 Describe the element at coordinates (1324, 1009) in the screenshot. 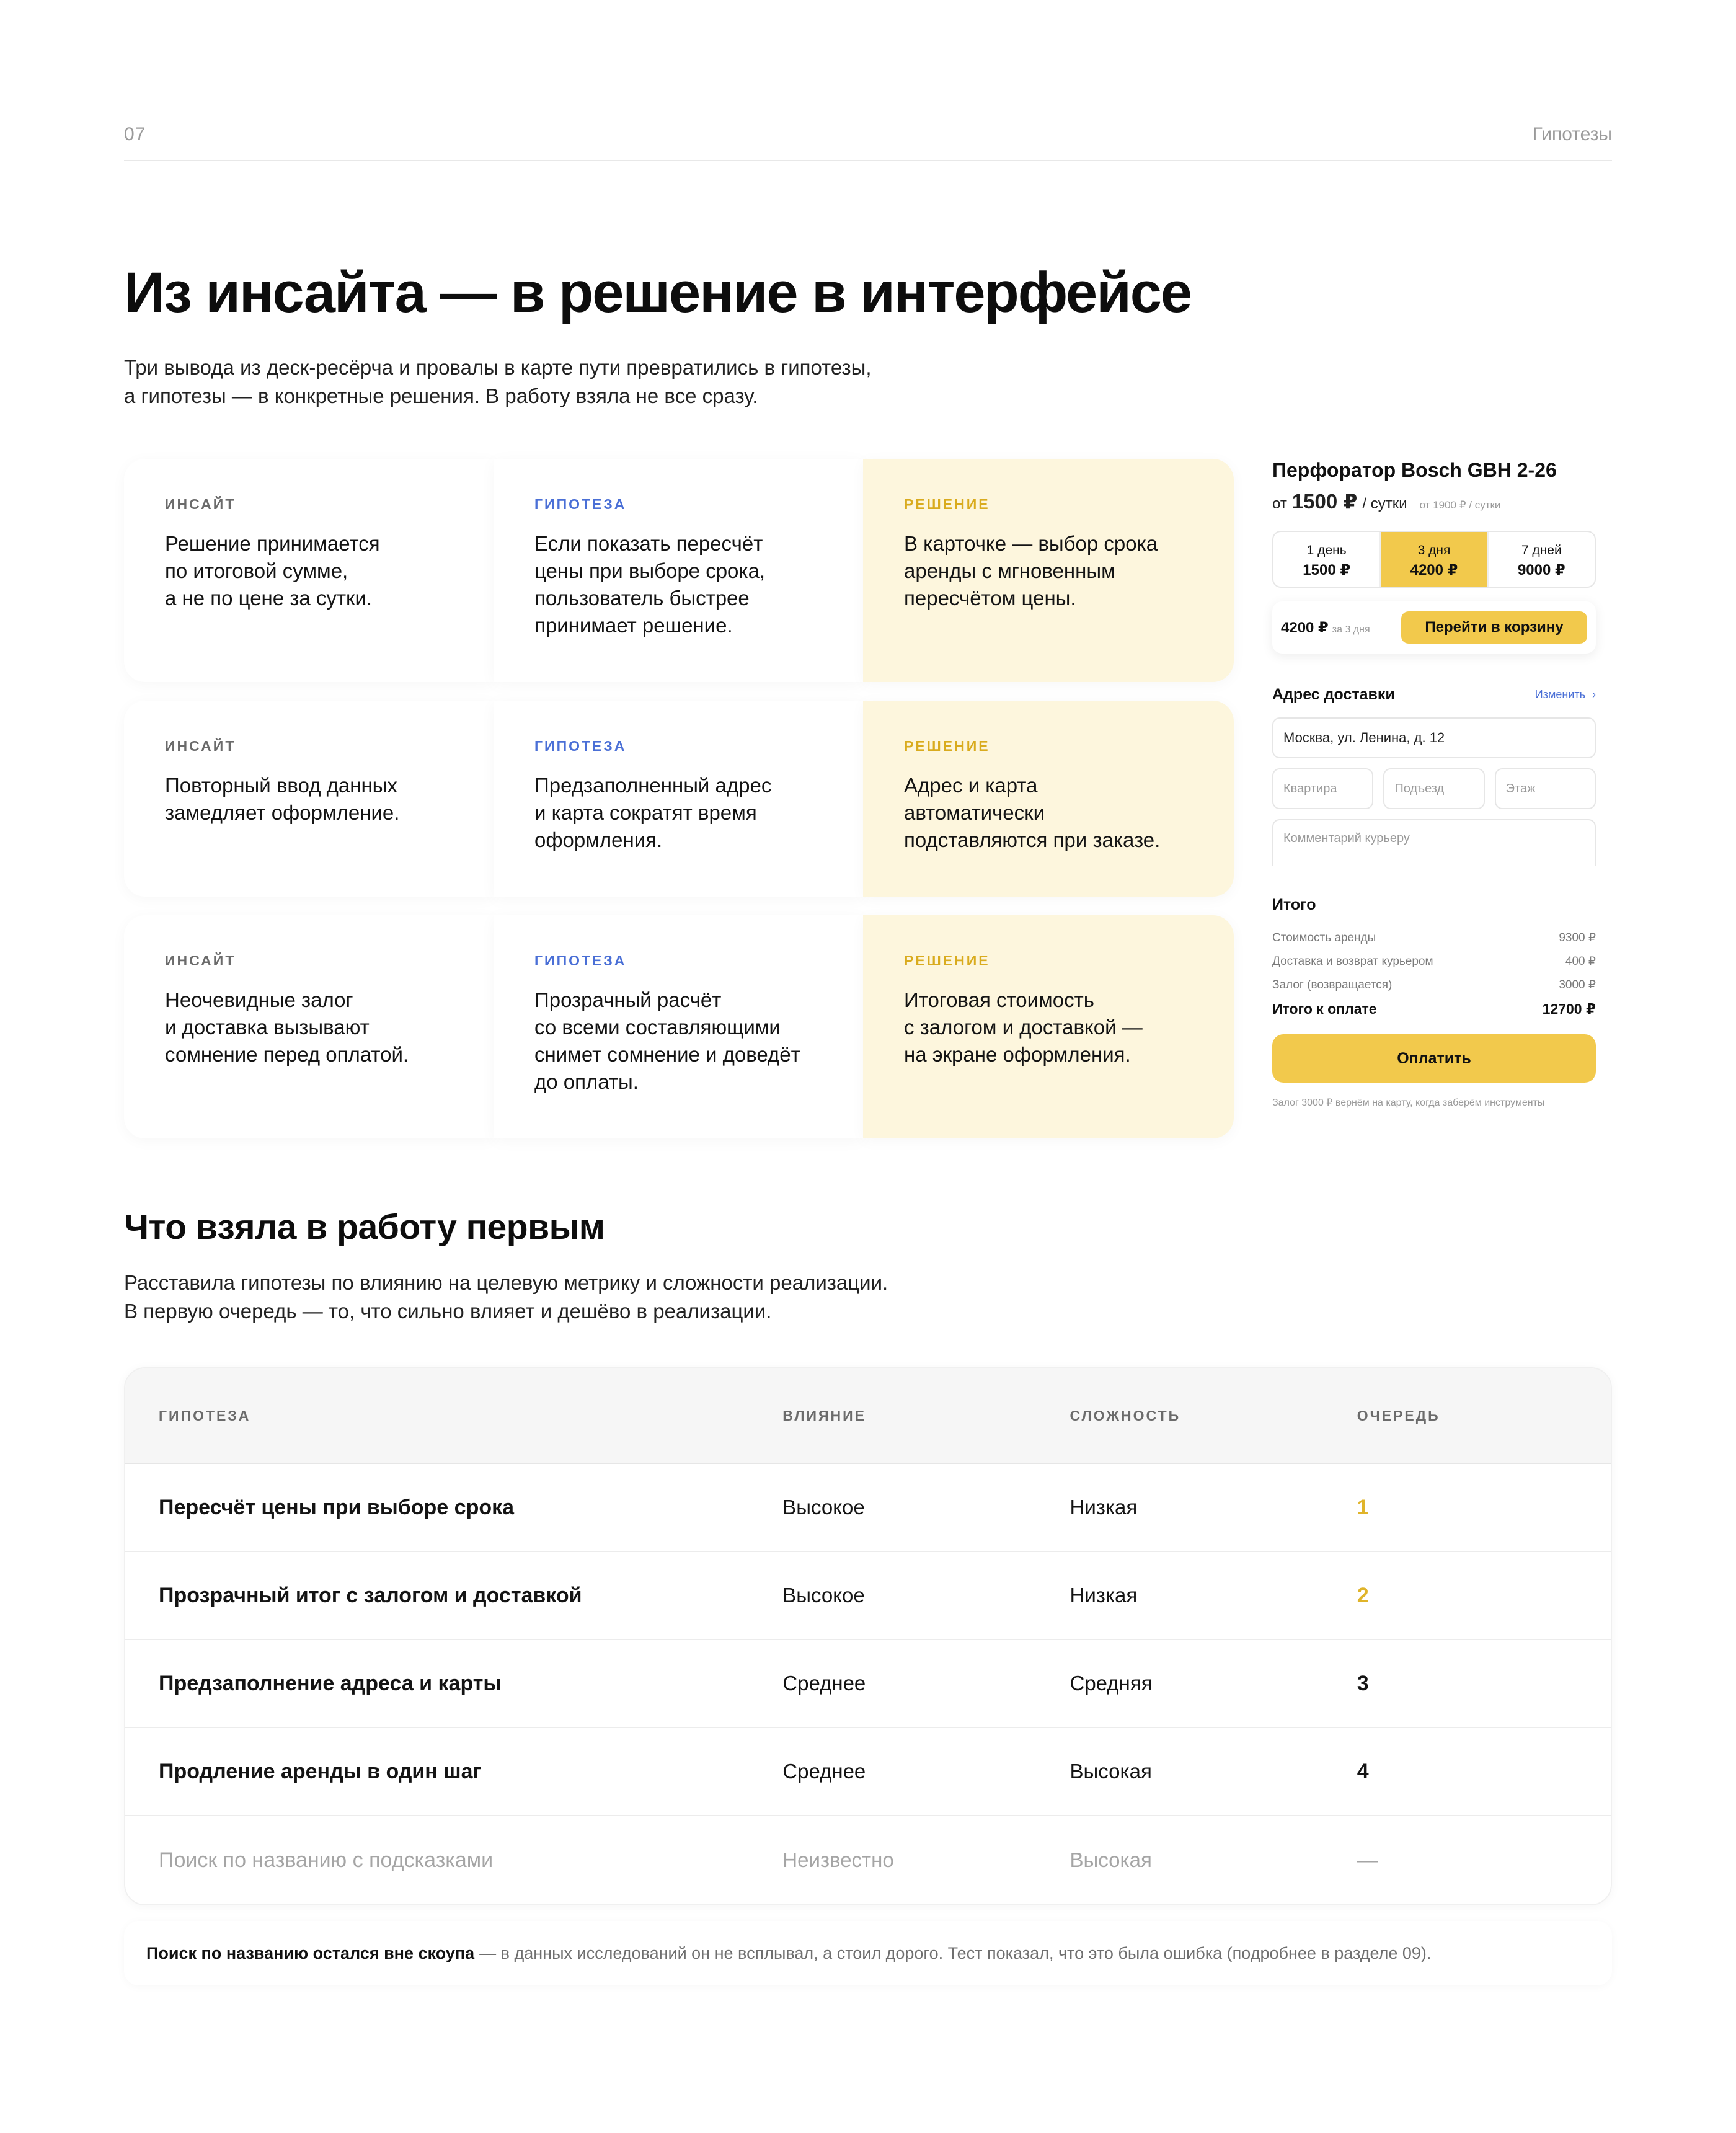

I see `total-label: Итого к оплате` at that location.